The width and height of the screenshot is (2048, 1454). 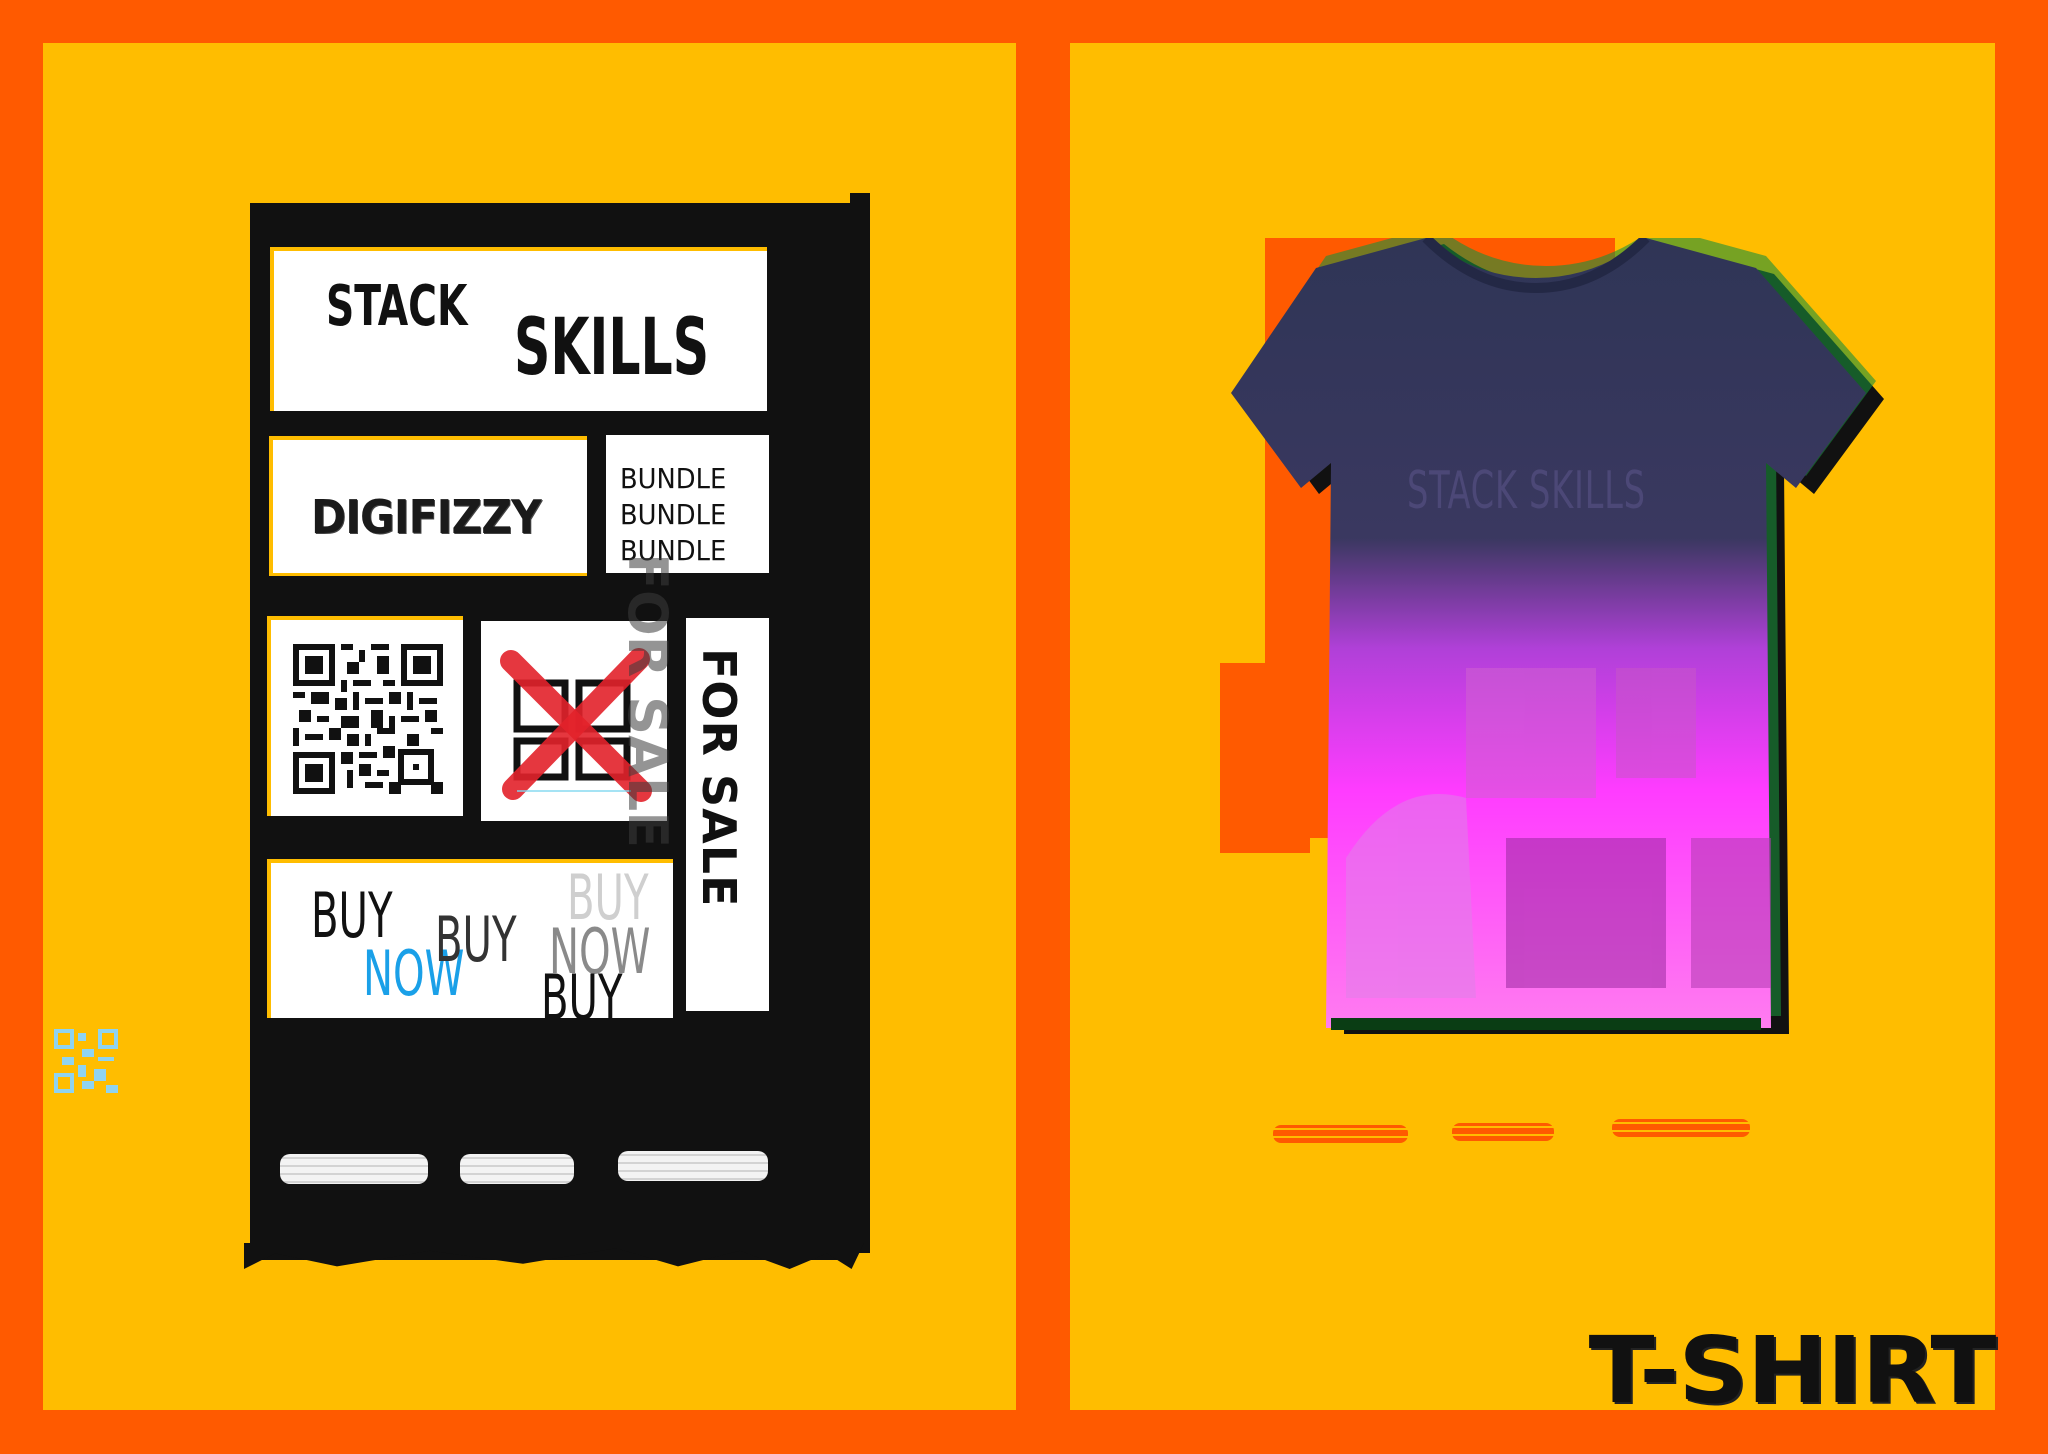 I want to click on brand-card: DIGIFIZZY, so click(x=430, y=506).